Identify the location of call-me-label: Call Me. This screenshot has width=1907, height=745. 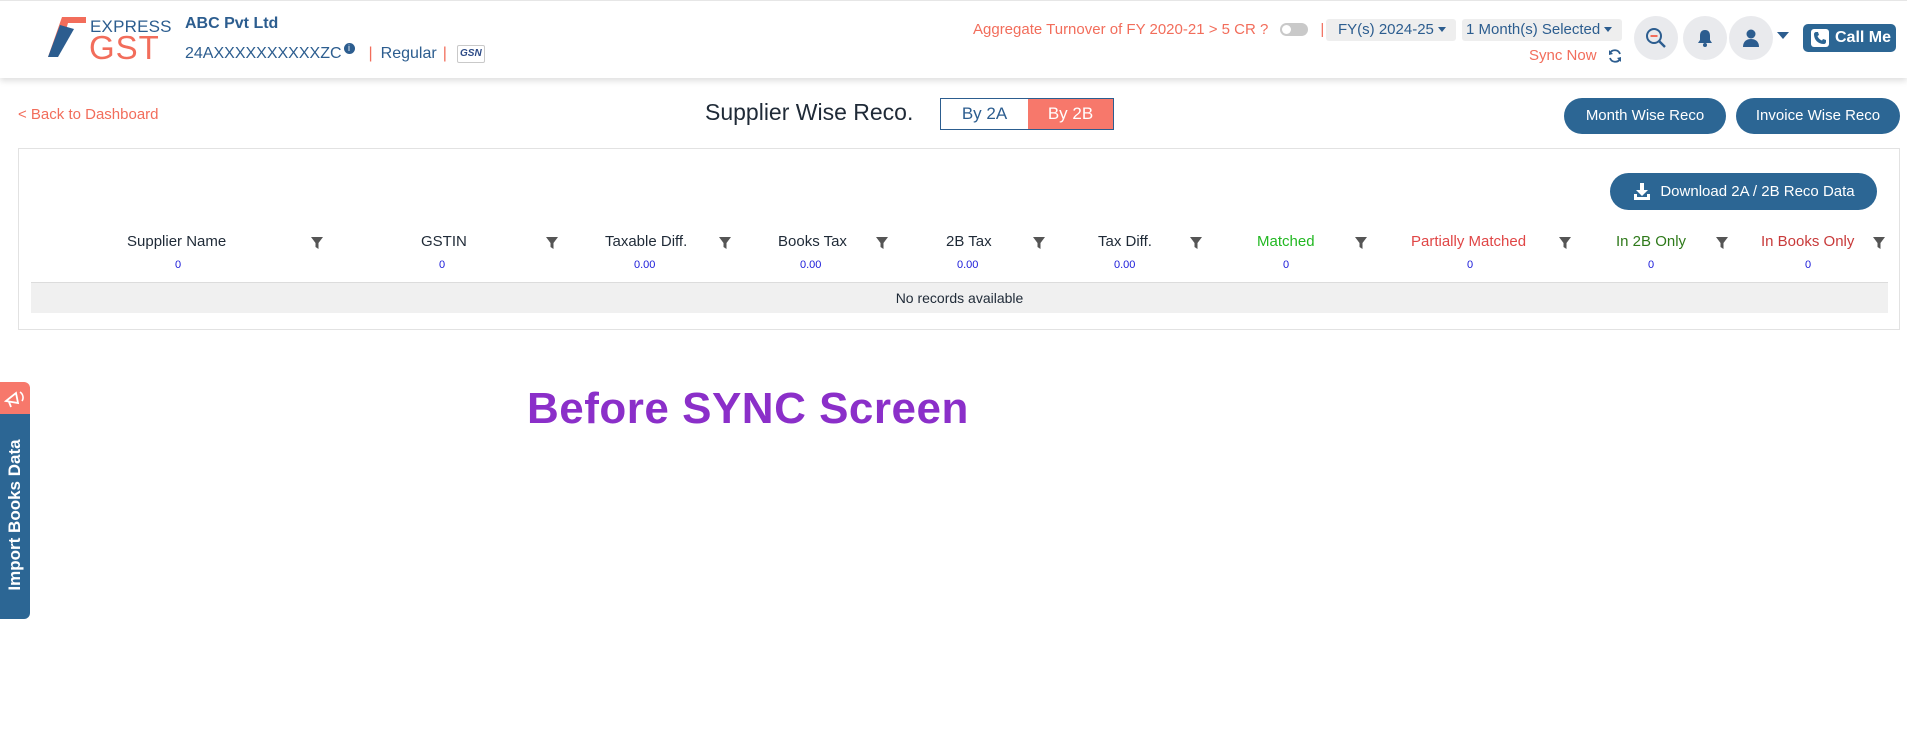
(1863, 37).